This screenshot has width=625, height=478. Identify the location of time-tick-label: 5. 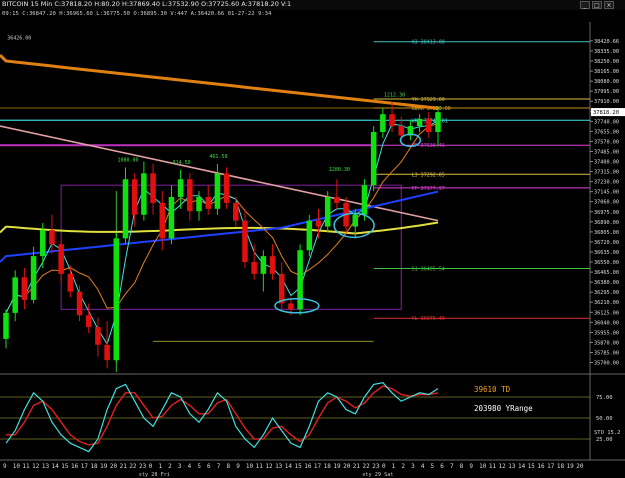
(433, 466).